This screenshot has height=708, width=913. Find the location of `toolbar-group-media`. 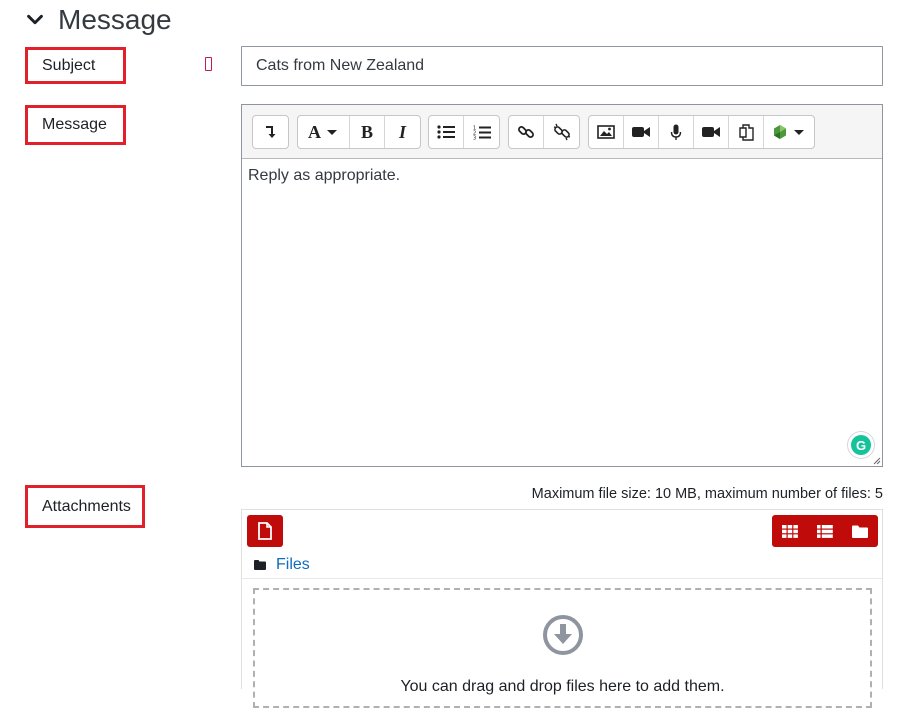

toolbar-group-media is located at coordinates (701, 132).